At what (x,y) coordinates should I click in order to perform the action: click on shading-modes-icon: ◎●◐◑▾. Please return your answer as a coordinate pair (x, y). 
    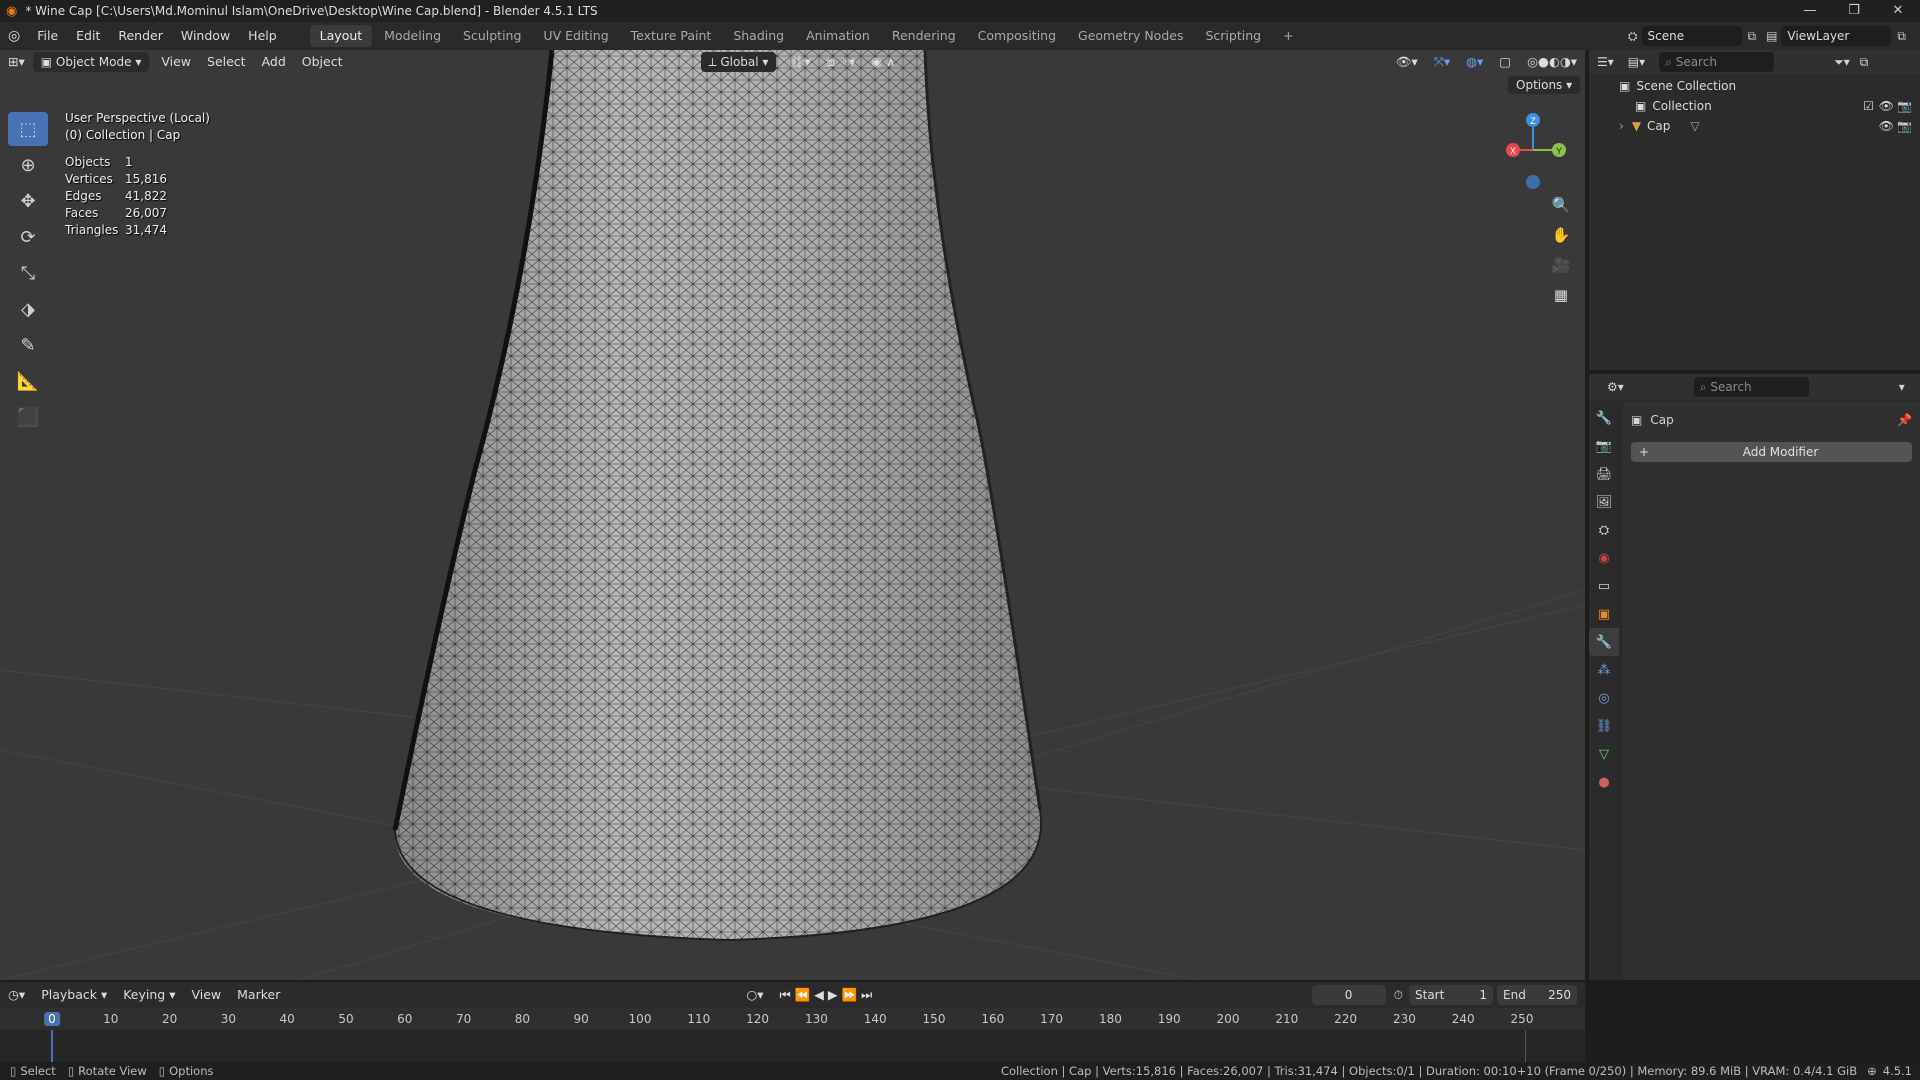
    Looking at the image, I should click on (1552, 62).